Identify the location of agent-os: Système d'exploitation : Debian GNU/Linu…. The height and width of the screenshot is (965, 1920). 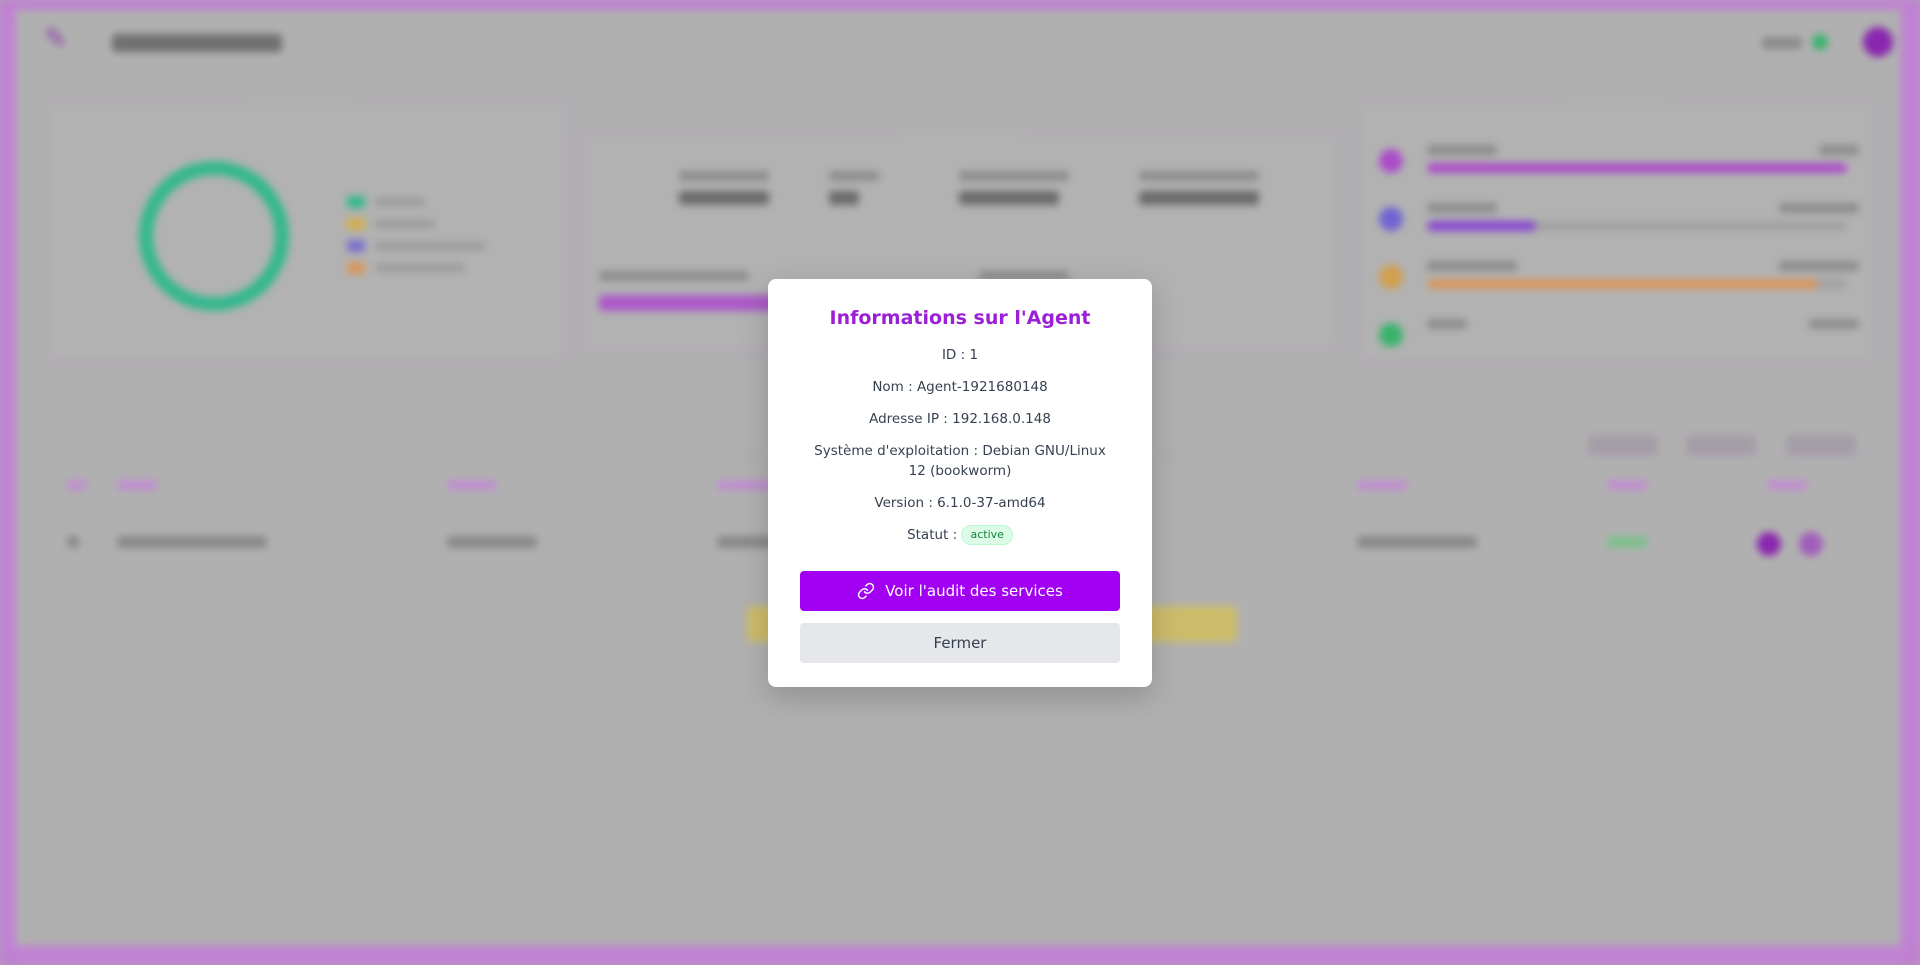
(960, 461).